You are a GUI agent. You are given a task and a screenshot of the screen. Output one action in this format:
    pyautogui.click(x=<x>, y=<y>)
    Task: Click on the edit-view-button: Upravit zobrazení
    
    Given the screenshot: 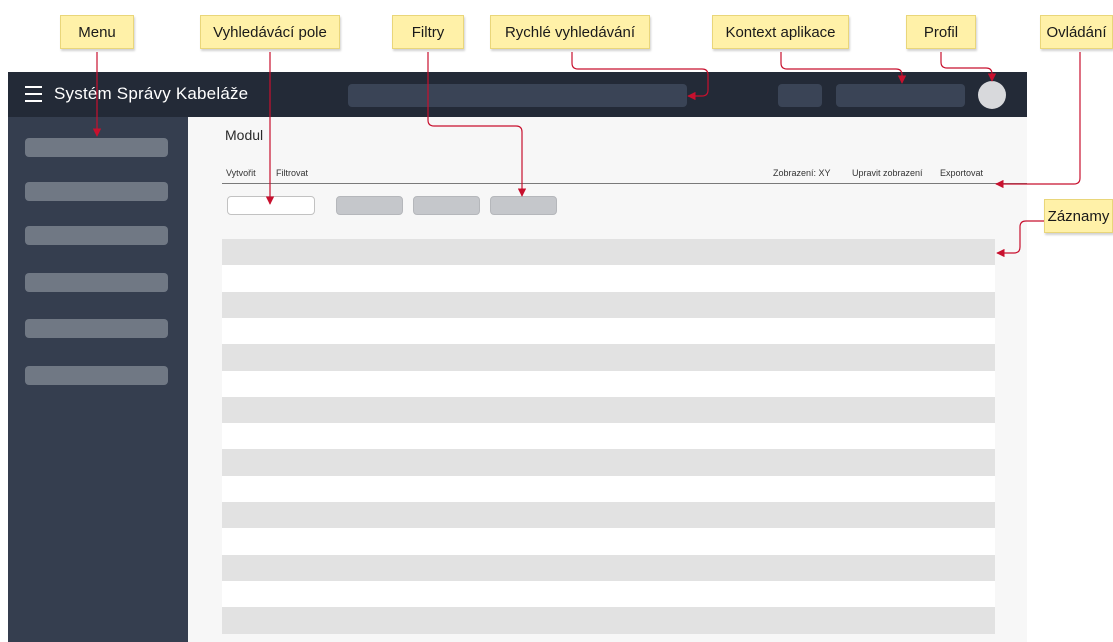 What is the action you would take?
    pyautogui.click(x=887, y=173)
    